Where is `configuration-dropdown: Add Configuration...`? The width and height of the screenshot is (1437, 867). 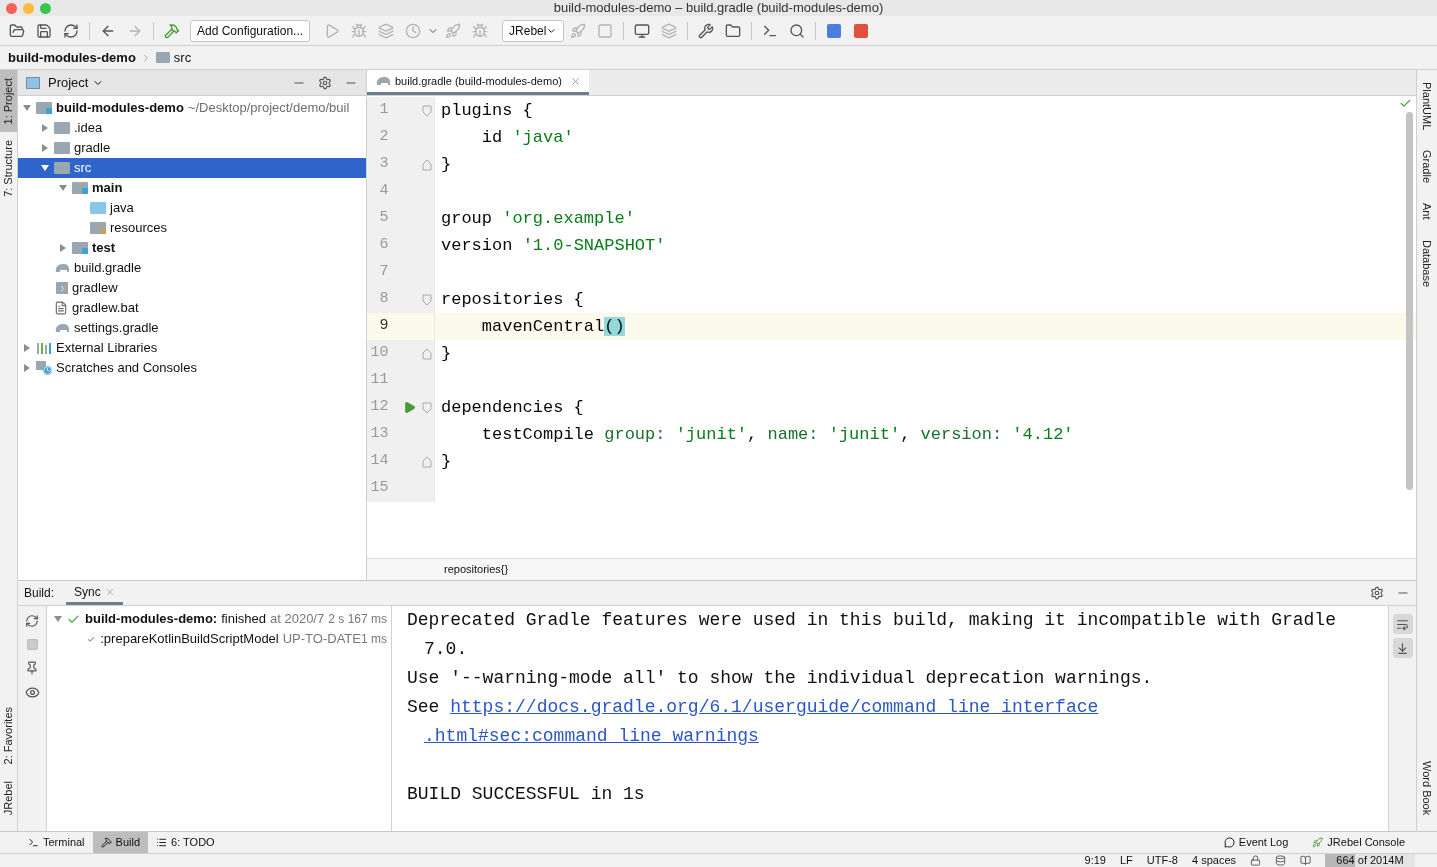
configuration-dropdown: Add Configuration... is located at coordinates (250, 30).